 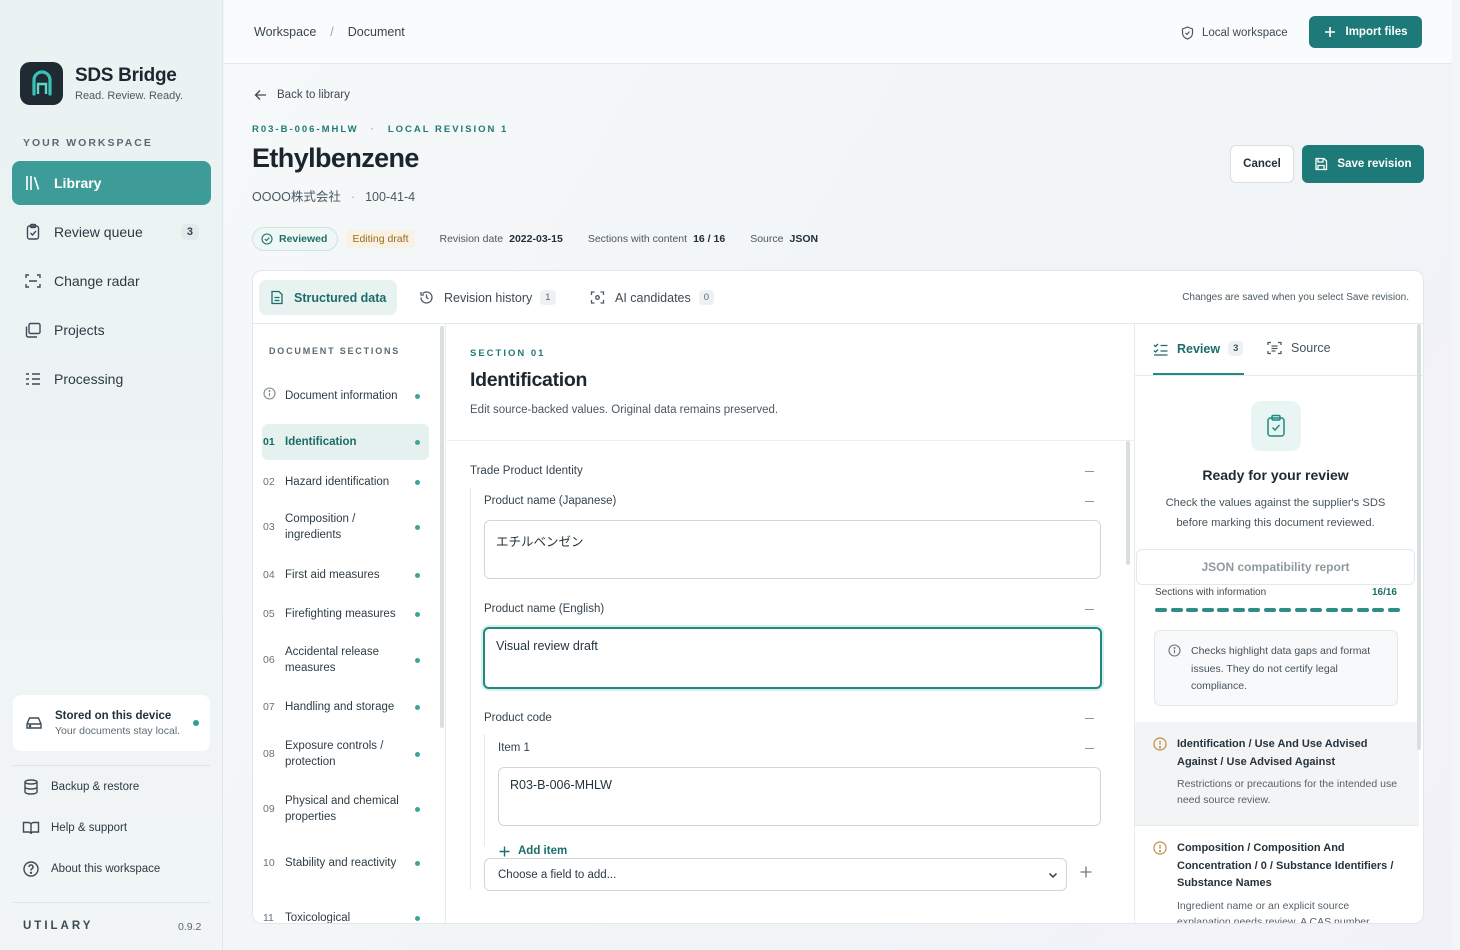 I want to click on about-workspace-link: About this workspace, so click(x=91, y=869).